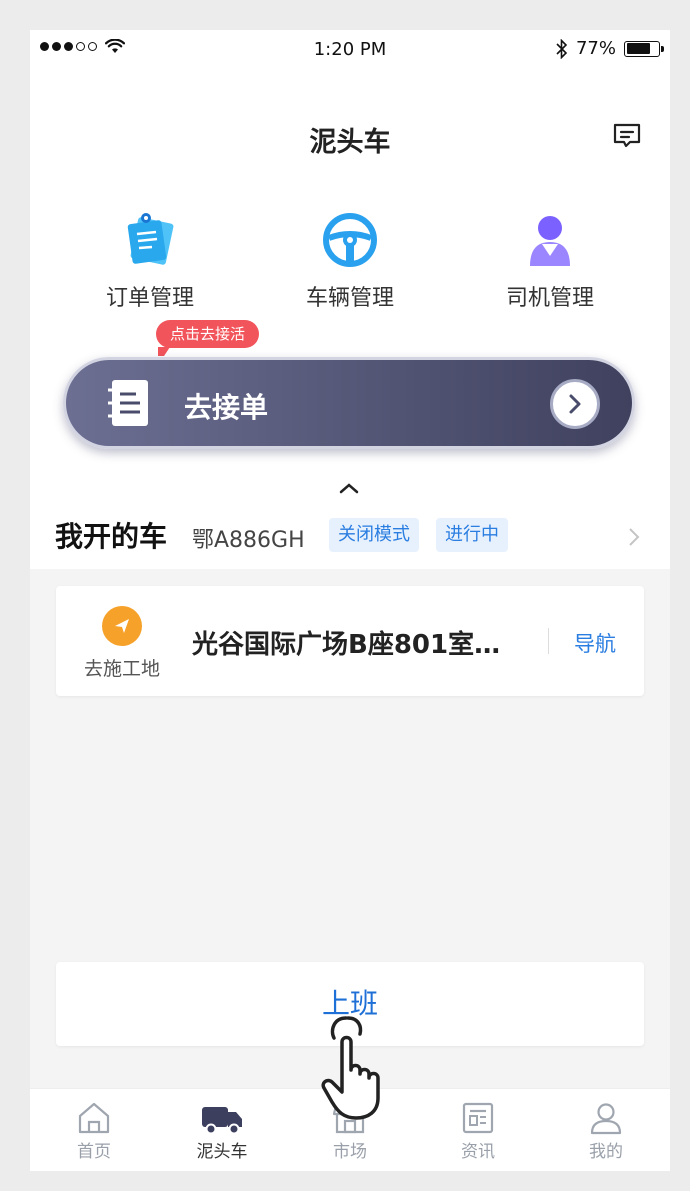 Image resolution: width=690 pixels, height=1191 pixels. What do you see at coordinates (606, 1152) in the screenshot?
I see `tab-label: 我的` at bounding box center [606, 1152].